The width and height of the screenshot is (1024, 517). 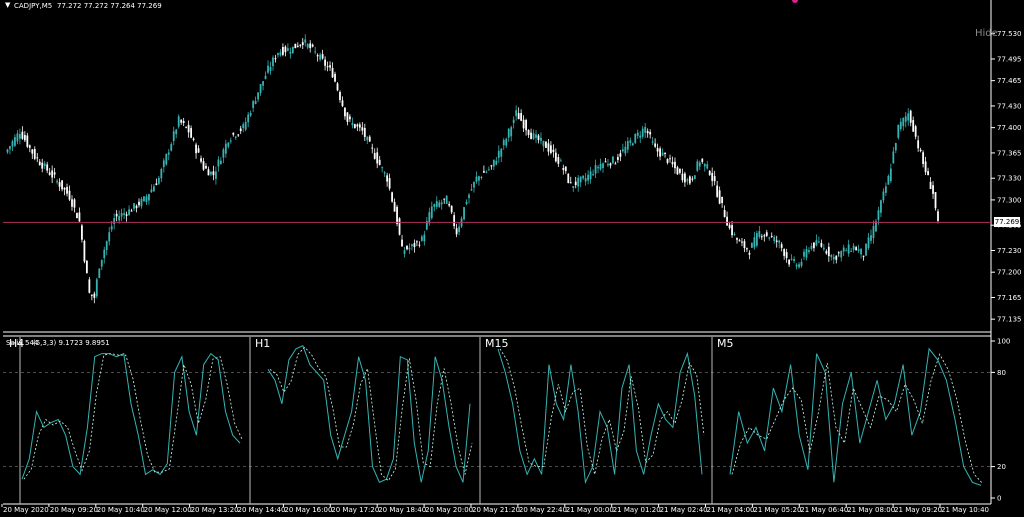 What do you see at coordinates (1001, 467) in the screenshot?
I see `osc-tick-label: 20` at bounding box center [1001, 467].